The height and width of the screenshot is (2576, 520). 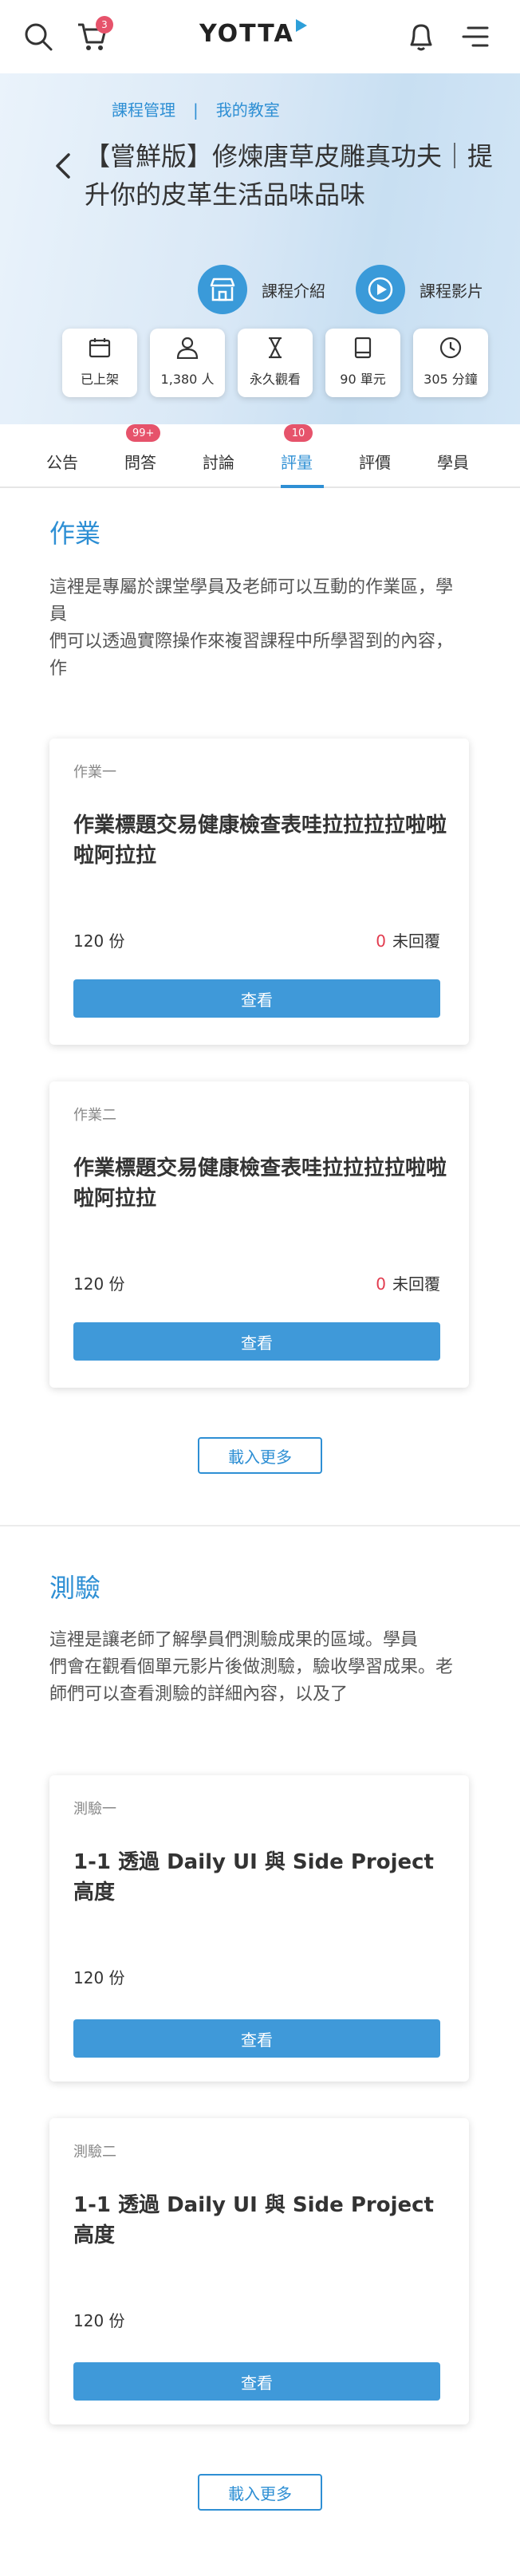 I want to click on assignments-description-line: 這裡是專屬於課堂學員及老師可以互動的作業區，學員, so click(x=251, y=600).